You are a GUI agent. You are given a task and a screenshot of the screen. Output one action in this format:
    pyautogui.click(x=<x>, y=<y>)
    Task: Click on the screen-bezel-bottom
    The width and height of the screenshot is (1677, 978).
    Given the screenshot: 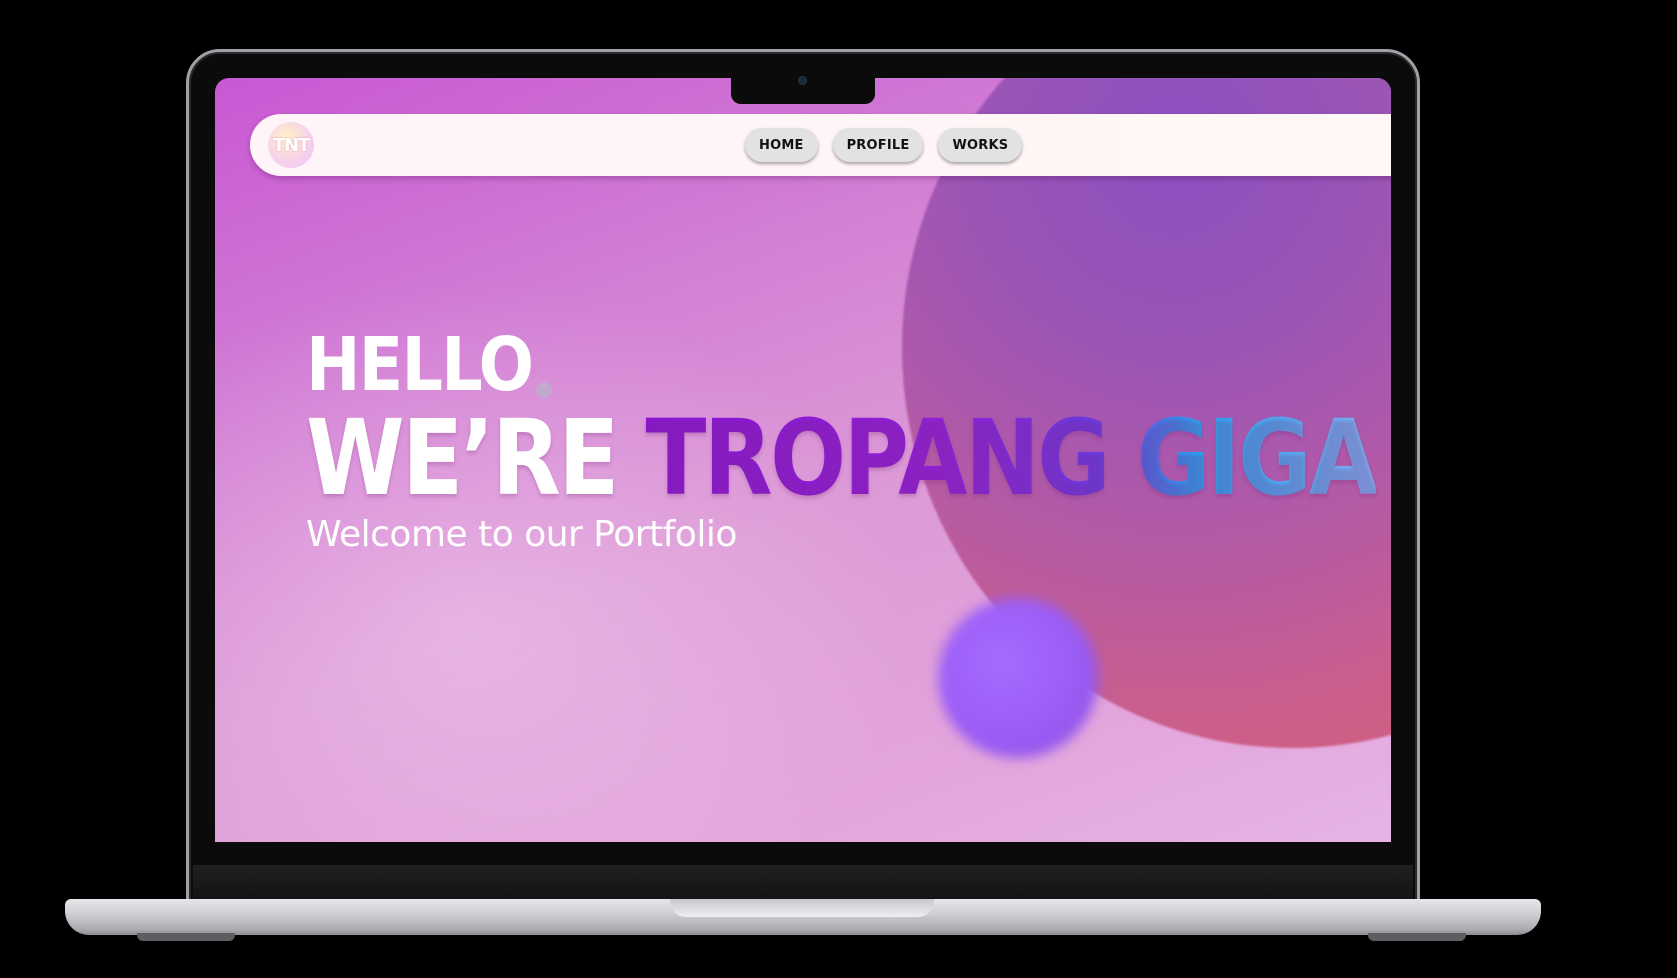 What is the action you would take?
    pyautogui.click(x=803, y=882)
    